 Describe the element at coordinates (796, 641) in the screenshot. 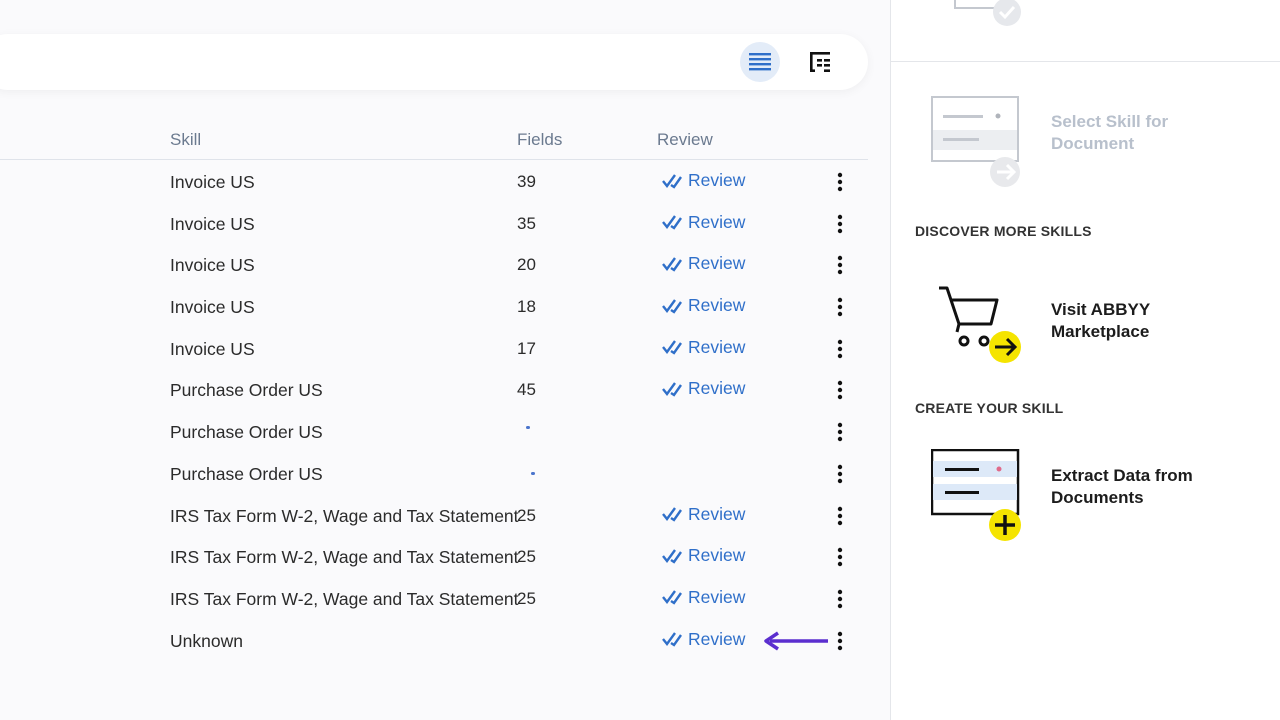

I see `arrow-annotation-icon` at that location.